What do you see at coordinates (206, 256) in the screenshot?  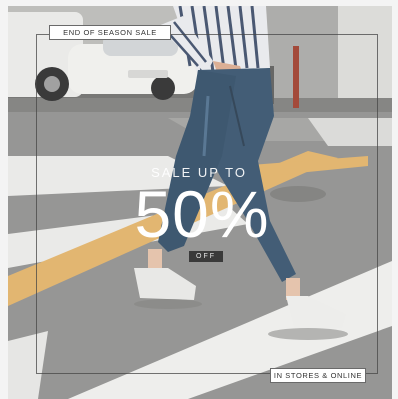 I see `off-badge: OFF` at bounding box center [206, 256].